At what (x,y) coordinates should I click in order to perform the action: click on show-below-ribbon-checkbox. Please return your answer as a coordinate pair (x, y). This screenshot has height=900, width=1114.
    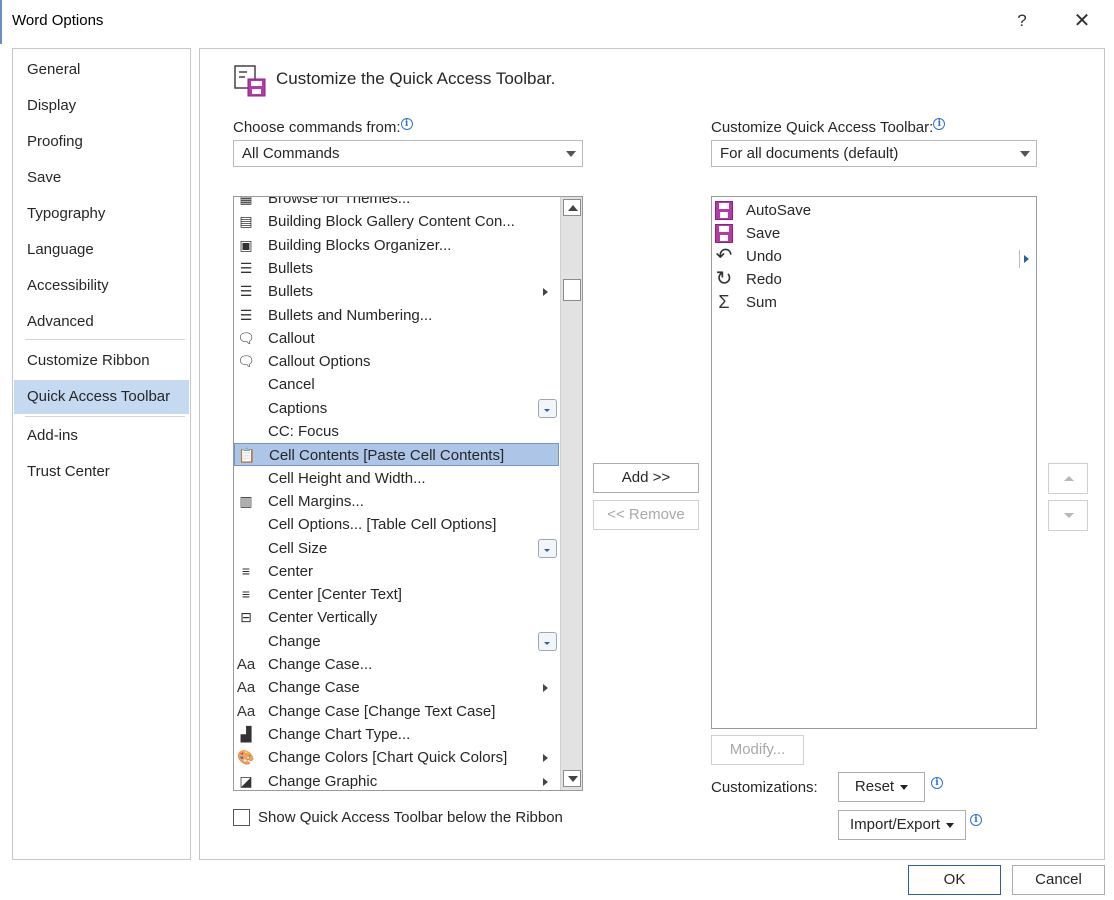
    Looking at the image, I should click on (241, 817).